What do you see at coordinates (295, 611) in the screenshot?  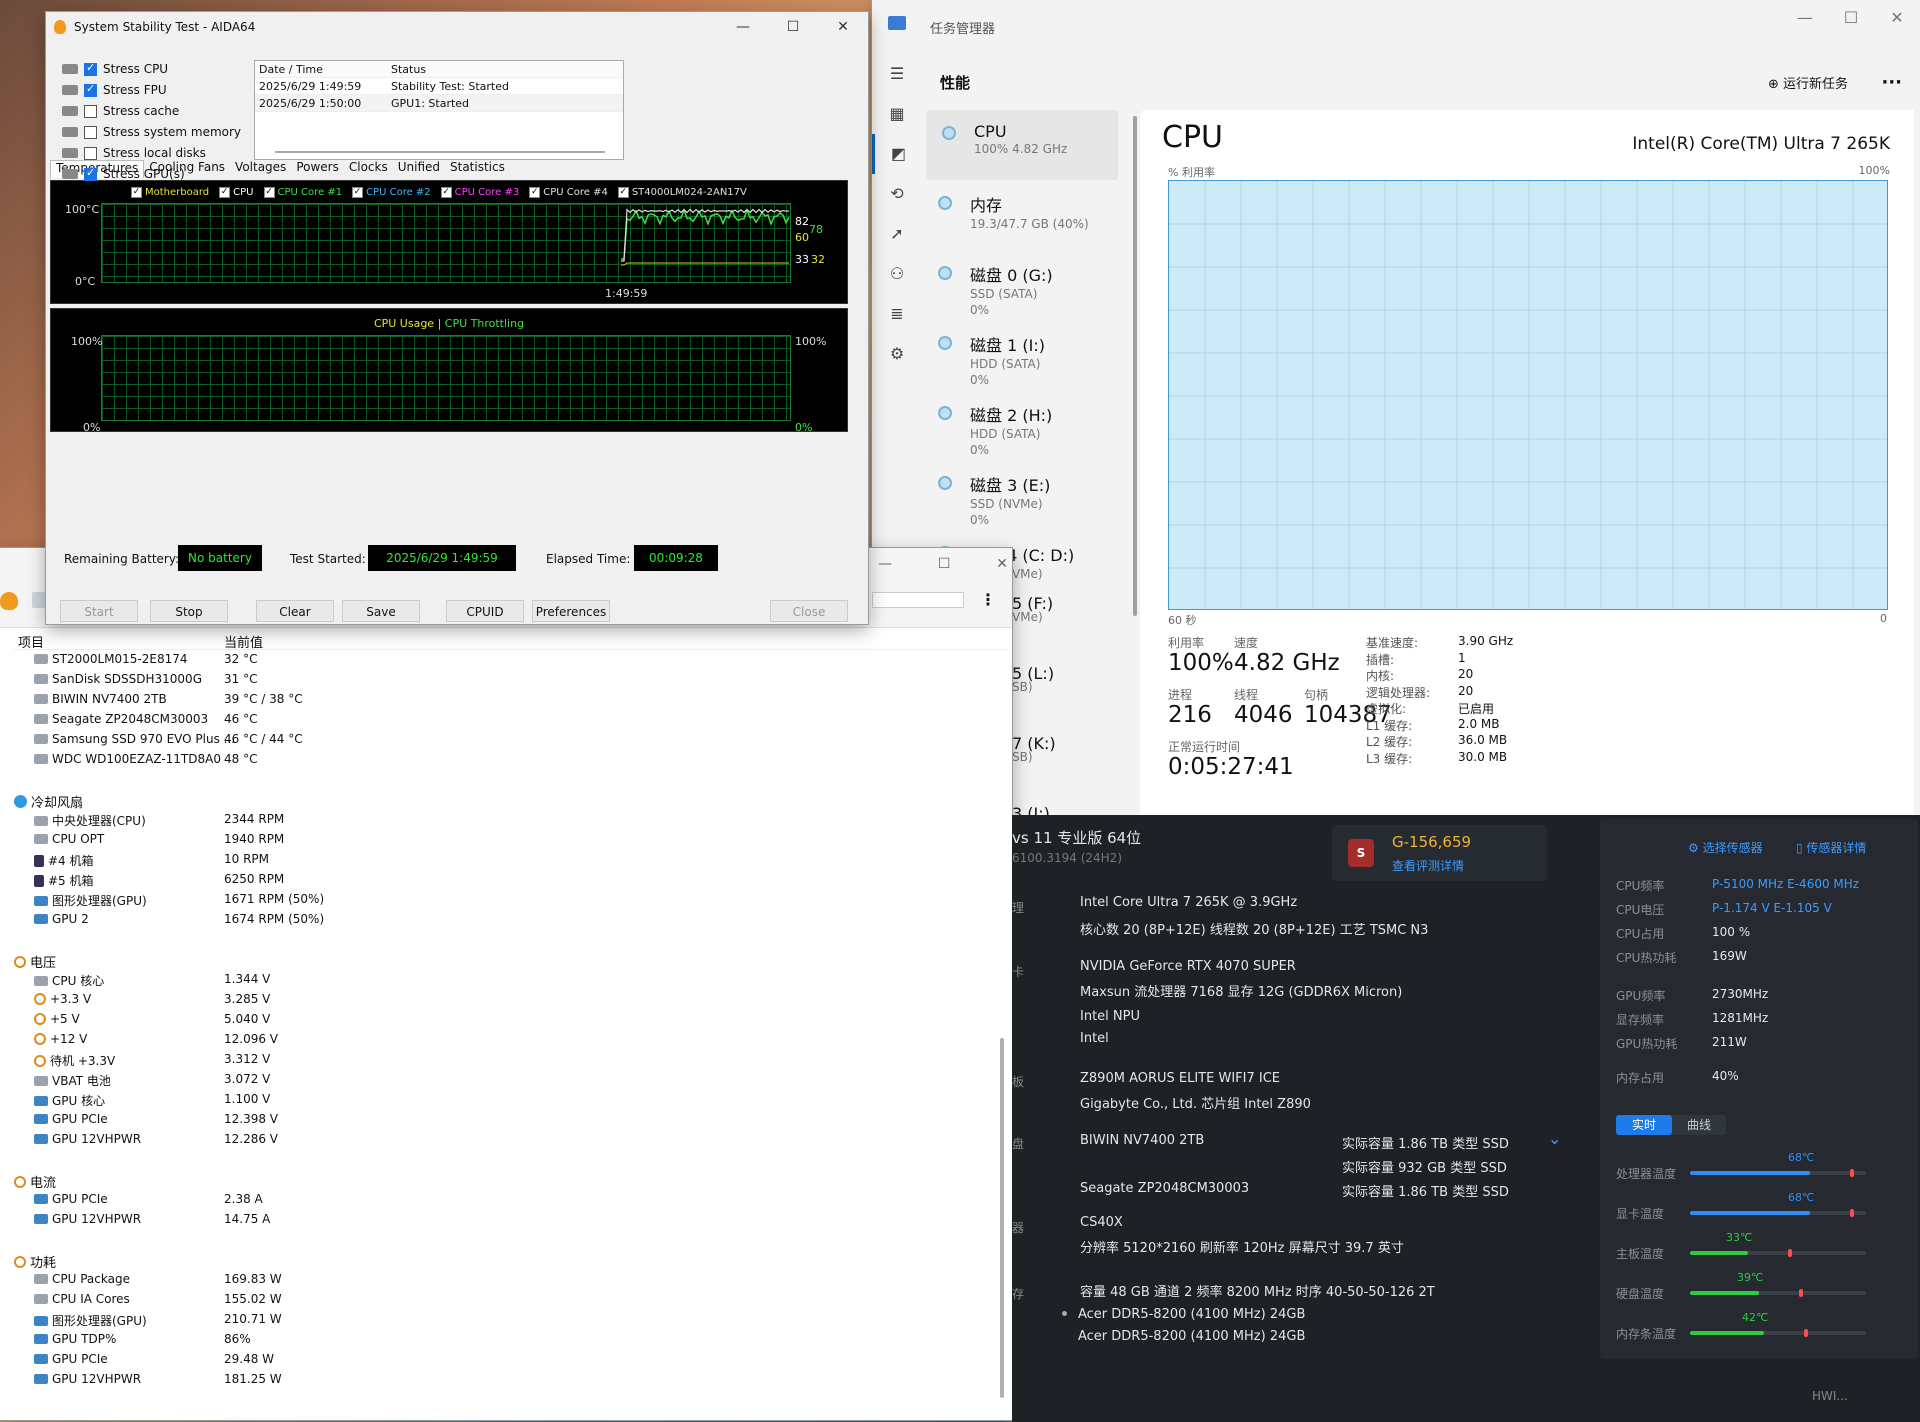 I see `clear-button: Clear` at bounding box center [295, 611].